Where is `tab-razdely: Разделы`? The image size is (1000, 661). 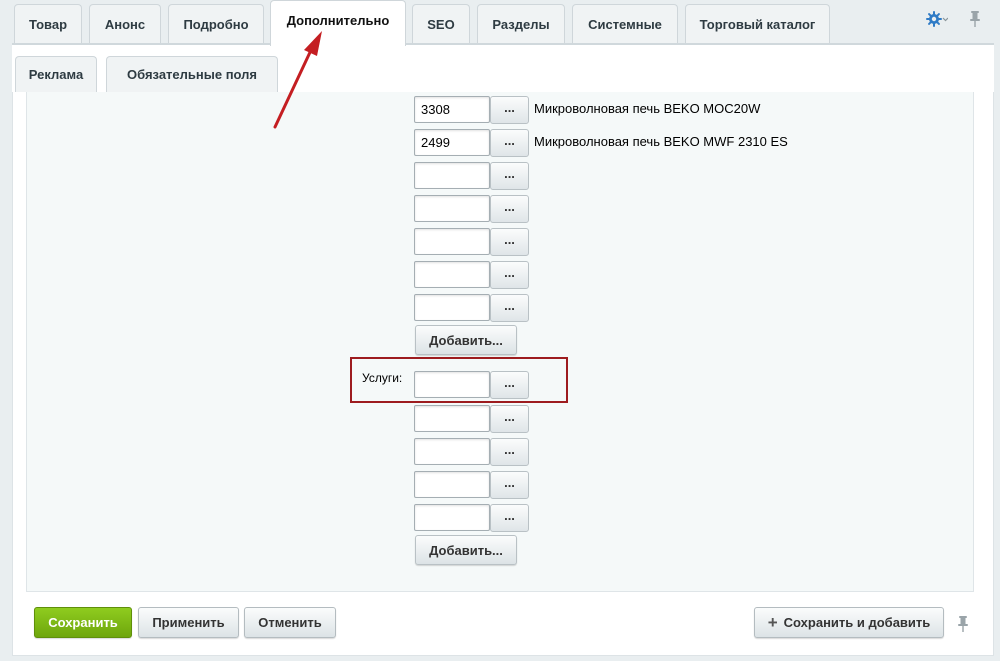 tab-razdely: Разделы is located at coordinates (521, 24).